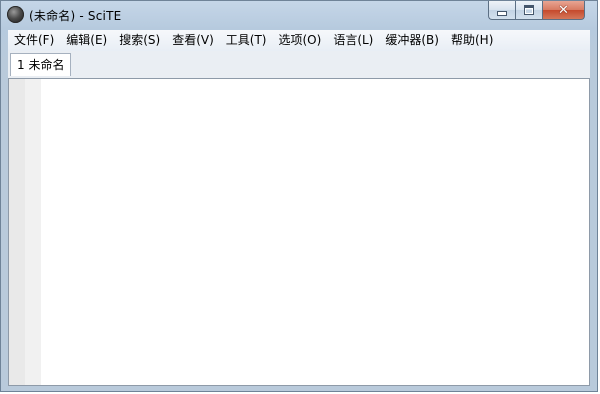 This screenshot has height=394, width=600. What do you see at coordinates (41, 64) in the screenshot?
I see `tab-untitled: 1 未命名` at bounding box center [41, 64].